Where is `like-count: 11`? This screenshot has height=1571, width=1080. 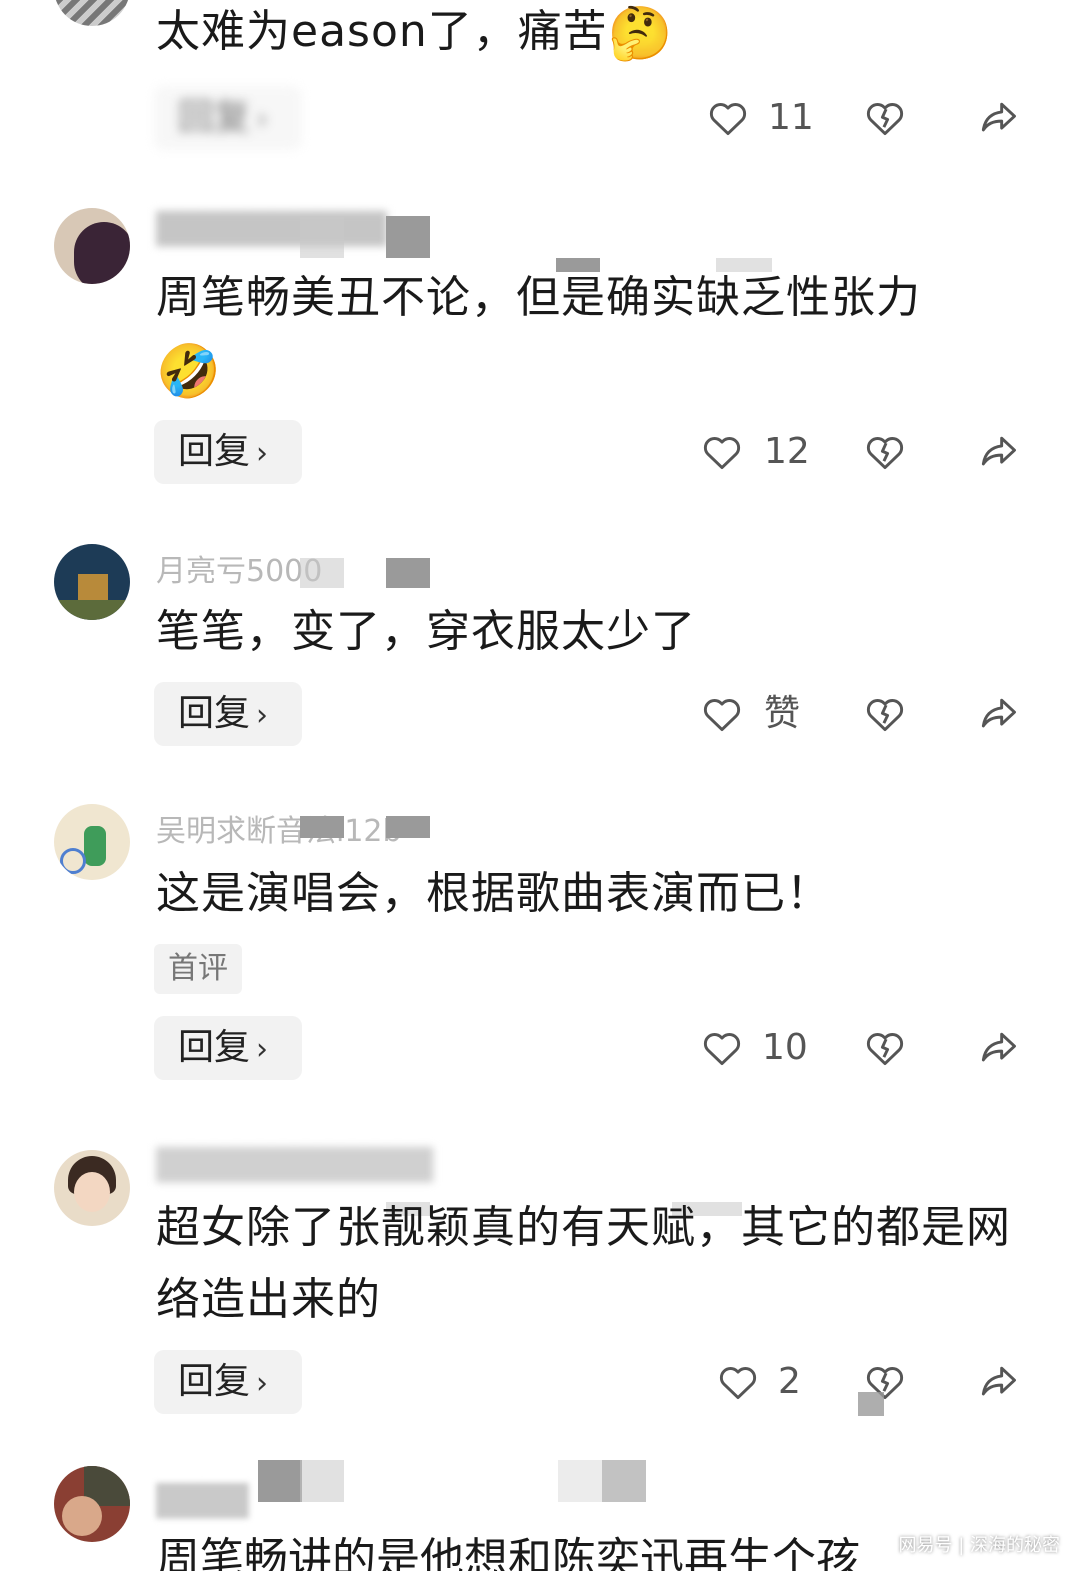
like-count: 11 is located at coordinates (791, 117).